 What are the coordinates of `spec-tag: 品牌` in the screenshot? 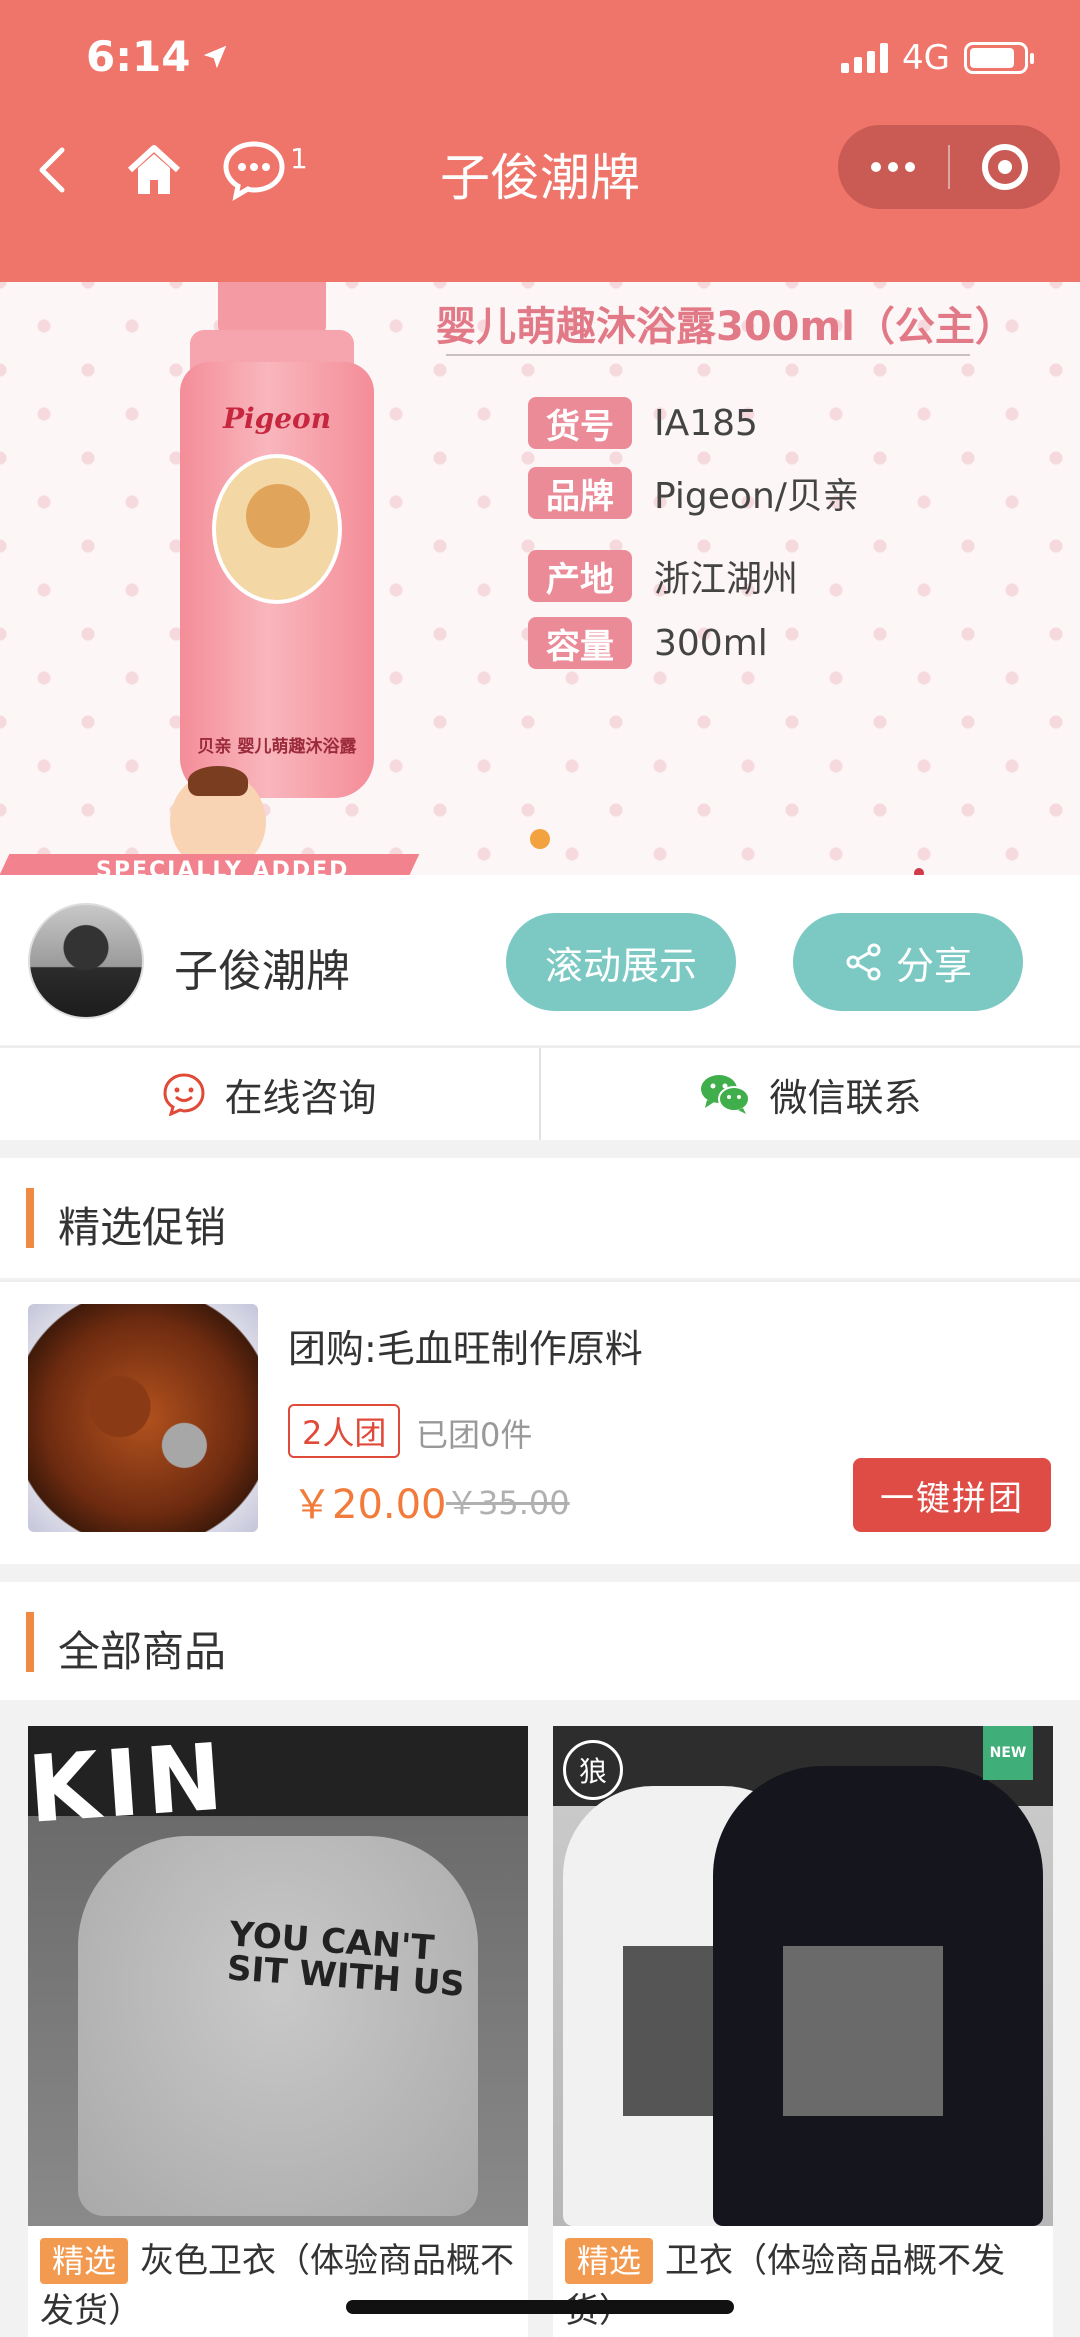 It's located at (580, 493).